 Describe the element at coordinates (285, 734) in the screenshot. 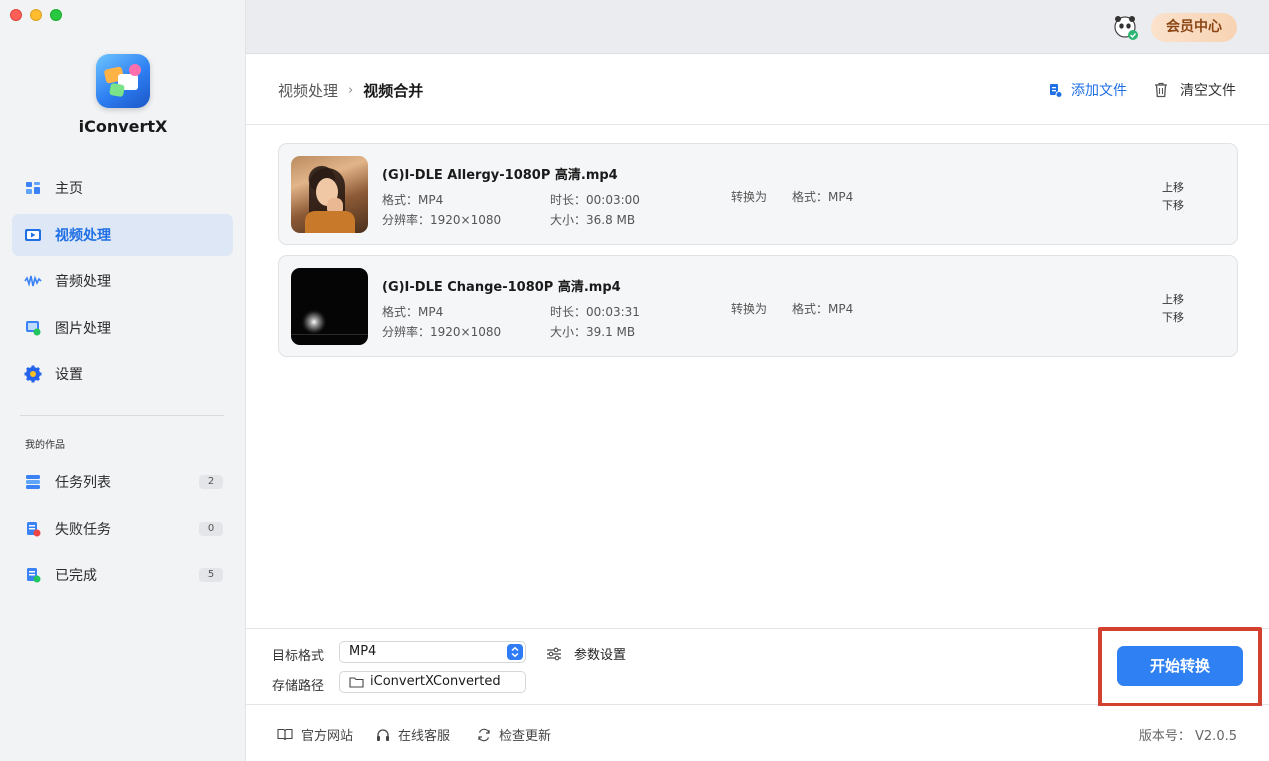

I see `book-icon` at that location.